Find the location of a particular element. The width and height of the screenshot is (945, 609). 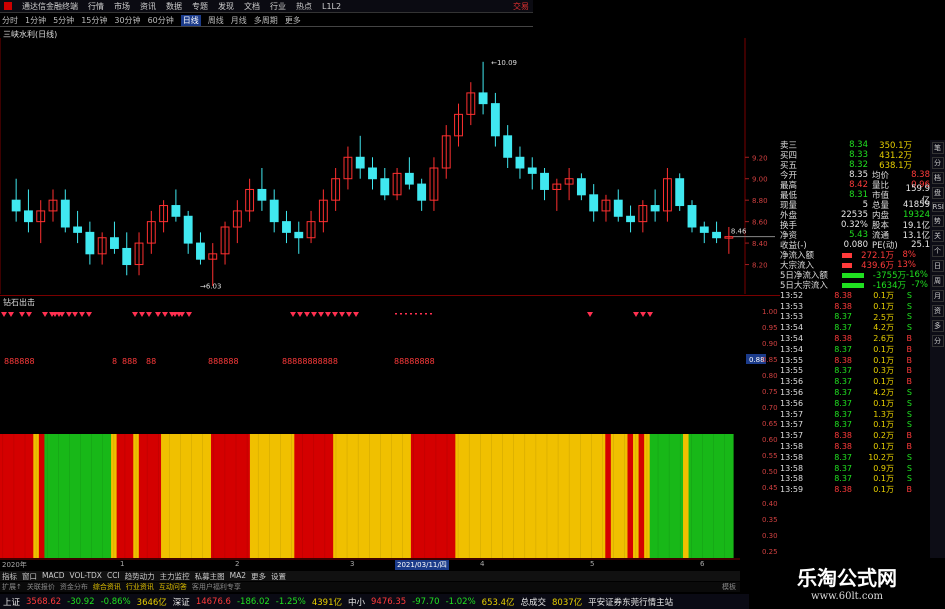

tf-tab: 分时 is located at coordinates (10, 20).